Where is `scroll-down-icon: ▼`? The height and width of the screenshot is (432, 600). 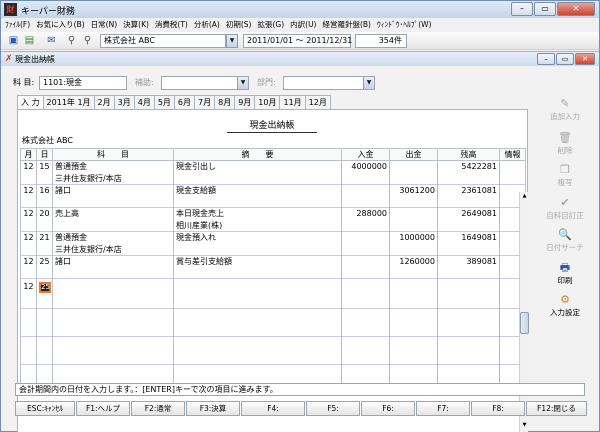
scroll-down-icon: ▼ is located at coordinates (524, 425).